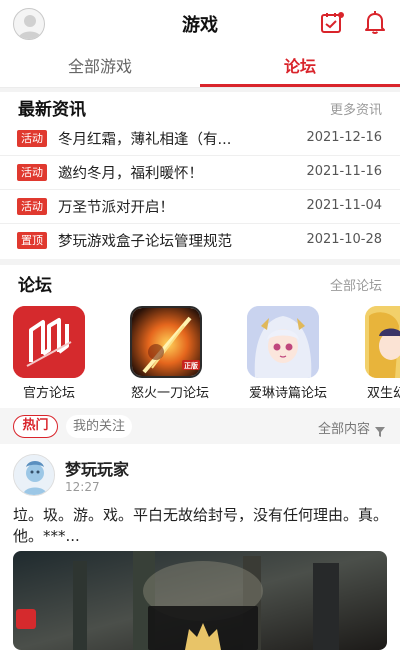 The width and height of the screenshot is (400, 650). What do you see at coordinates (300, 85) in the screenshot?
I see `active-tab-indicator` at bounding box center [300, 85].